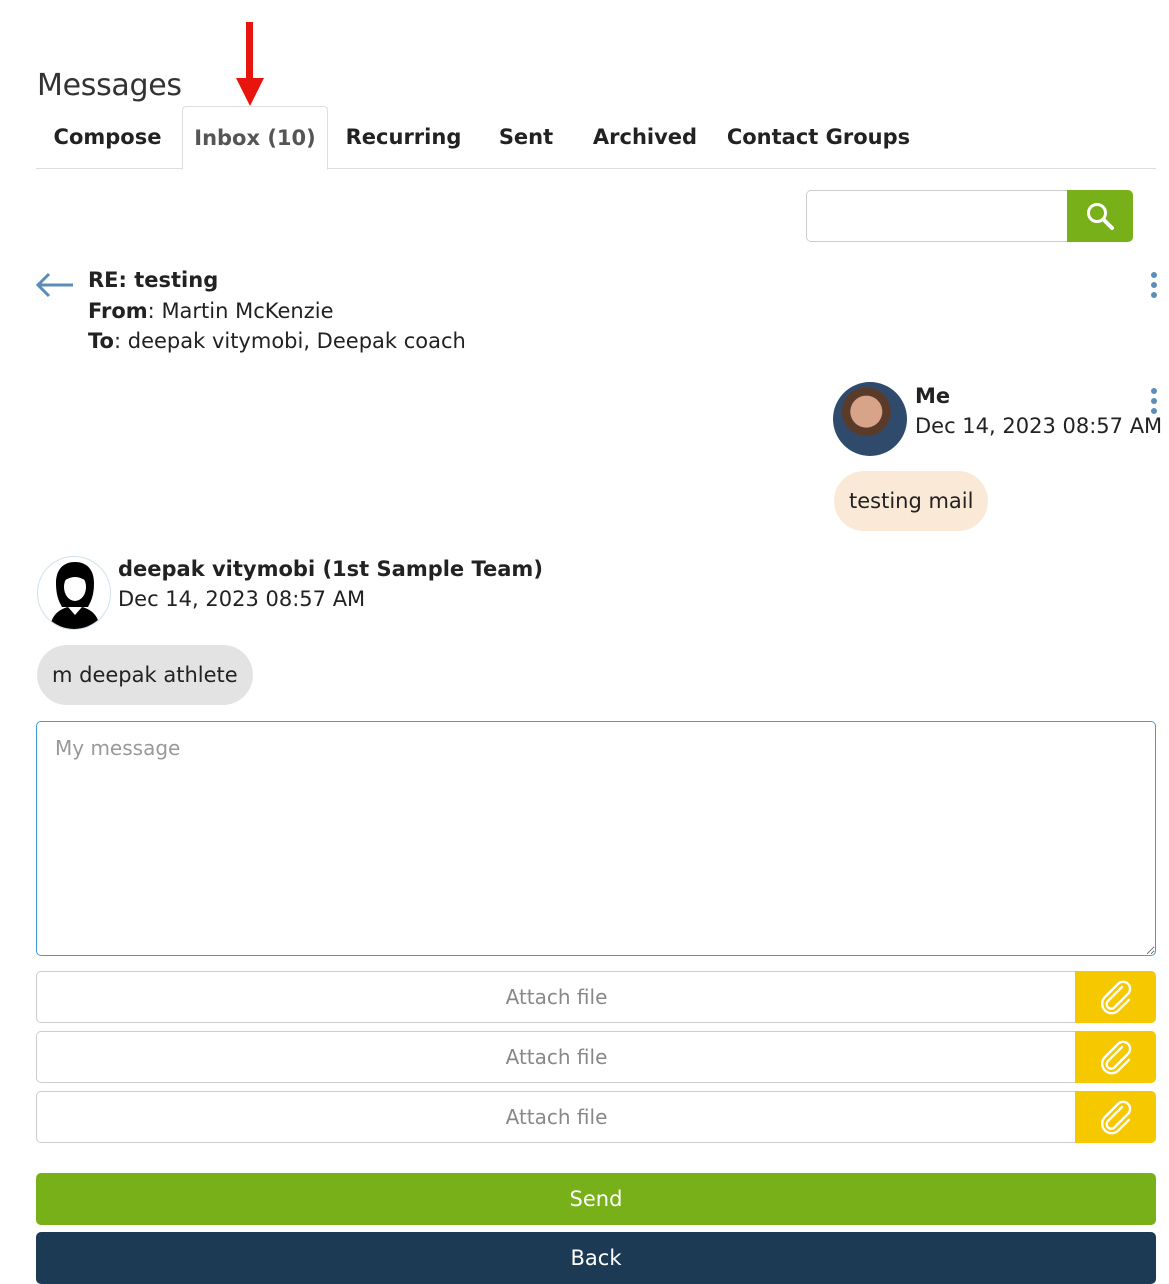 The width and height of the screenshot is (1169, 1284). I want to click on tab-inbox: Inbox (10), so click(255, 138).